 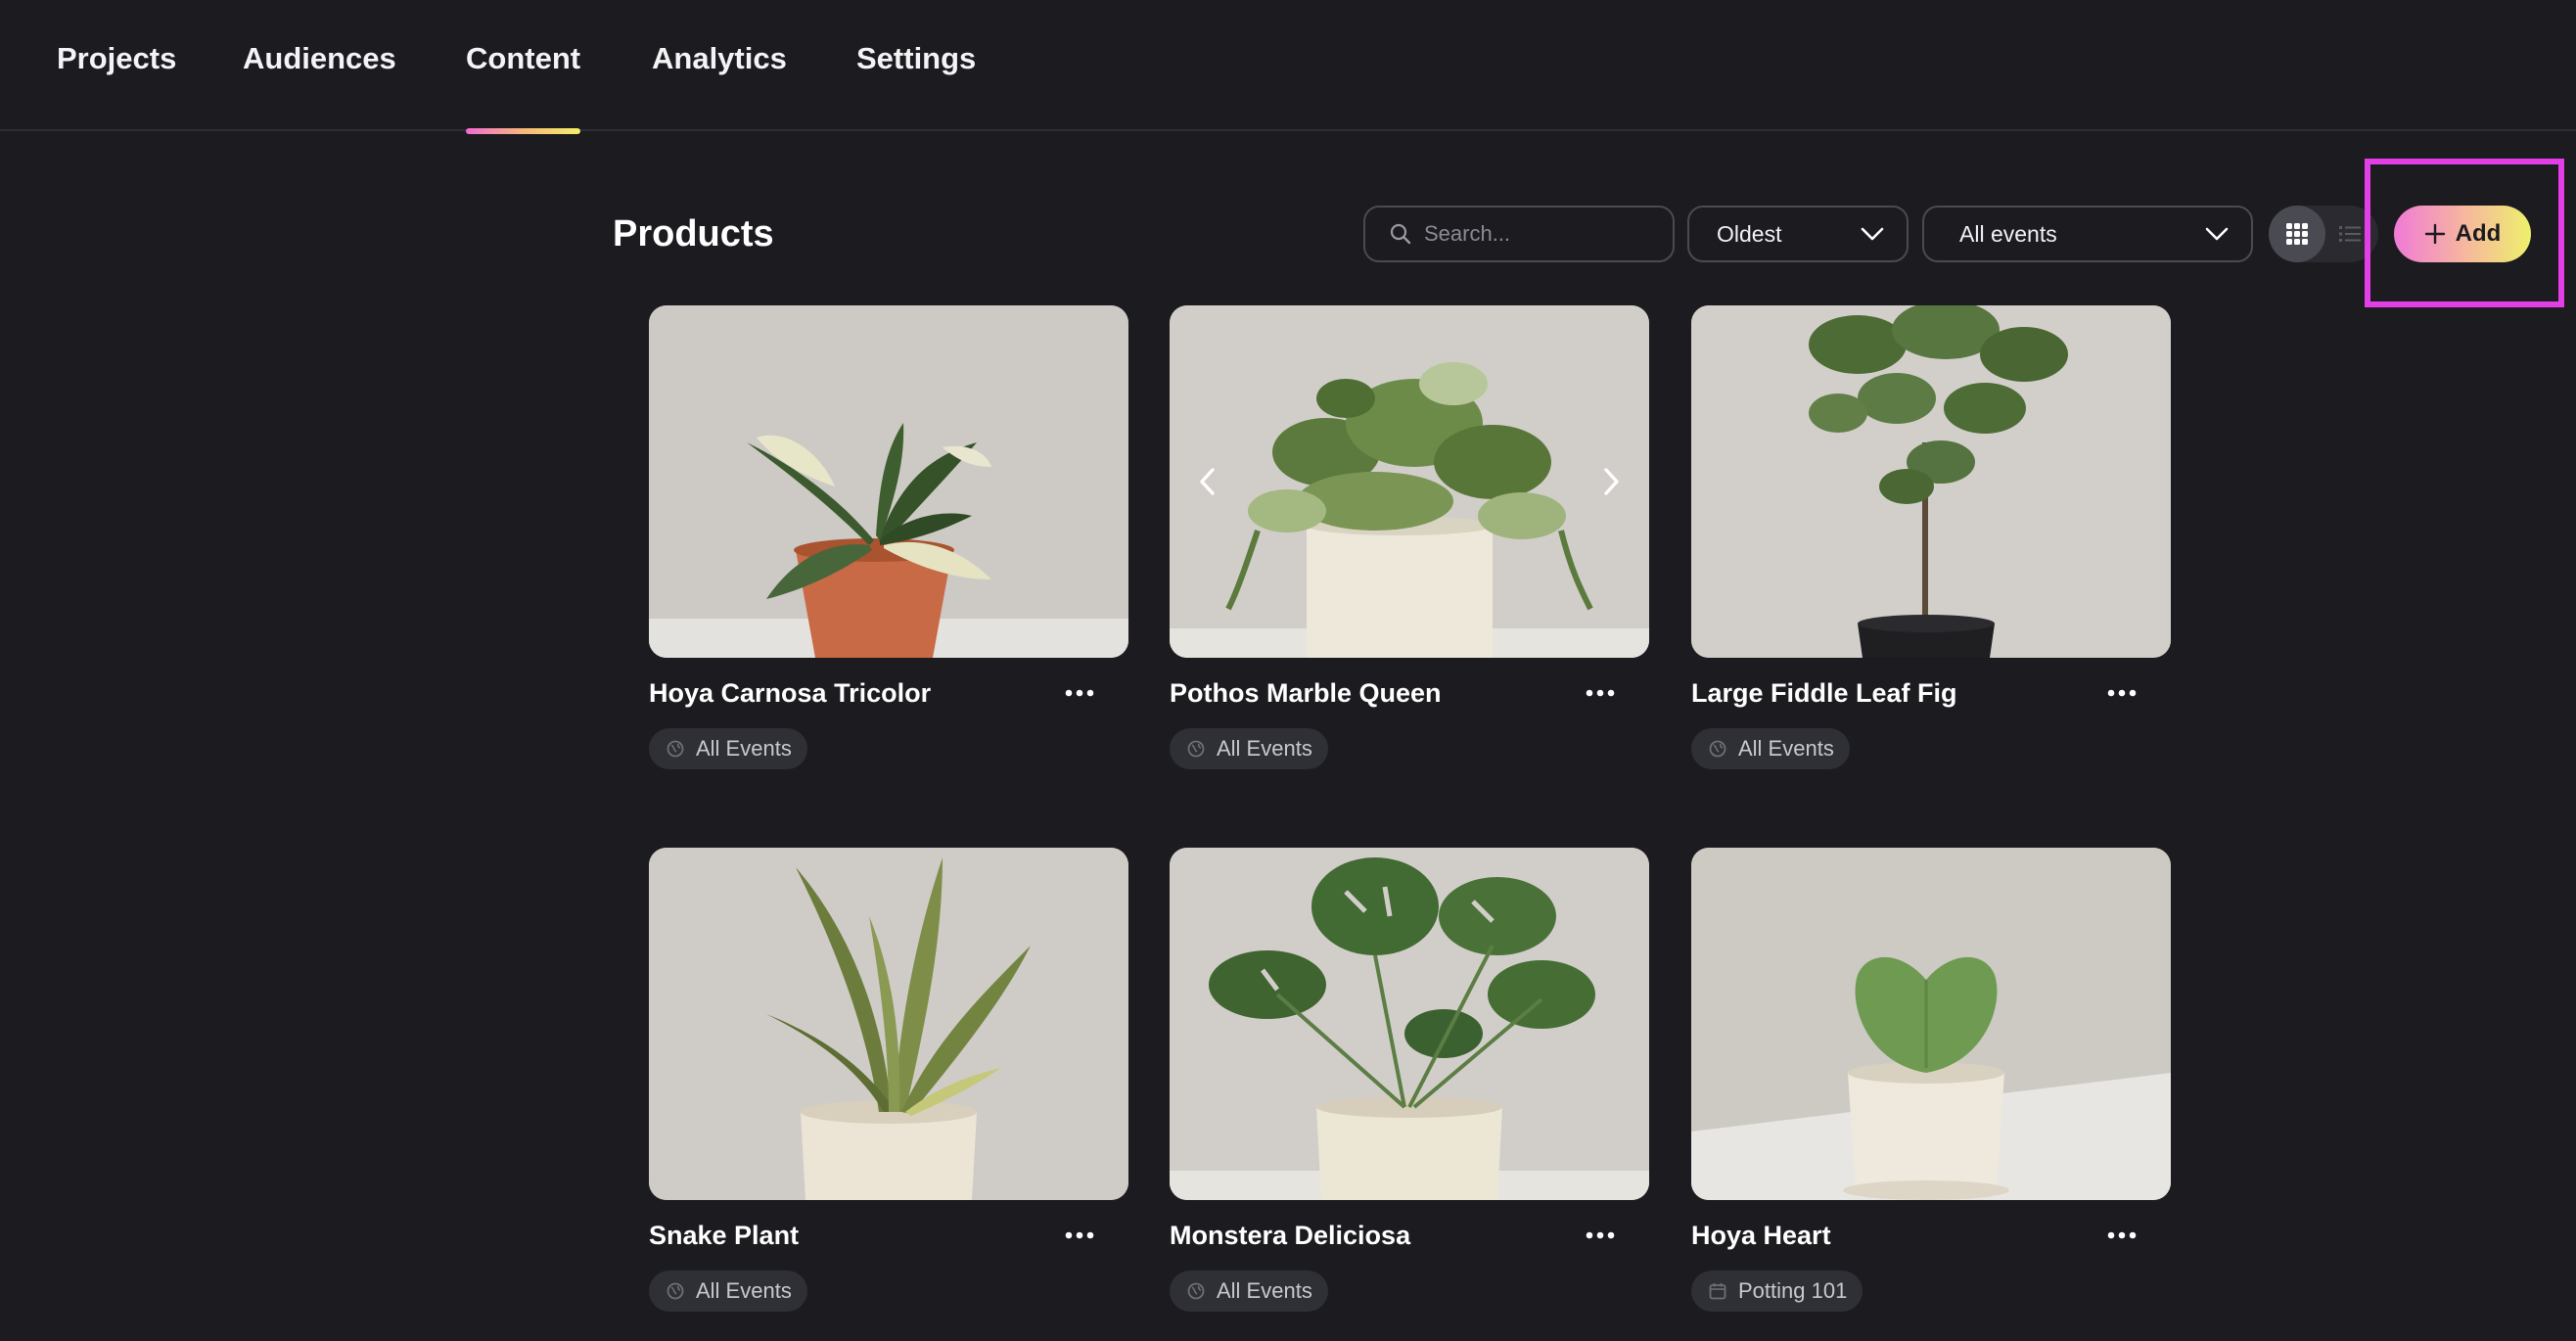 I want to click on event-filter-value: All events, so click(x=2008, y=233).